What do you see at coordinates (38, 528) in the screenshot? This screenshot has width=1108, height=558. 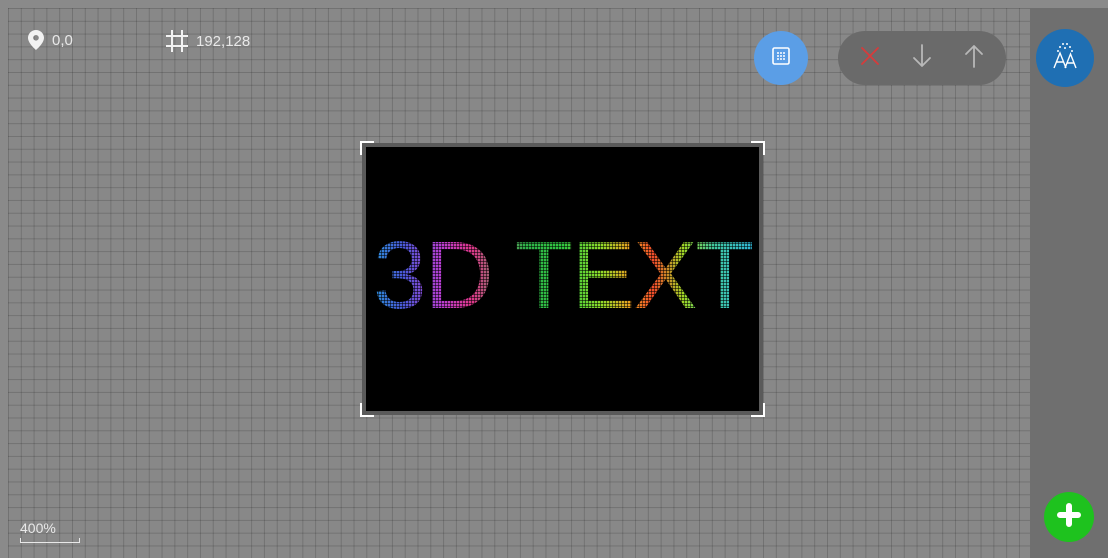 I see `zoom-level: 400%` at bounding box center [38, 528].